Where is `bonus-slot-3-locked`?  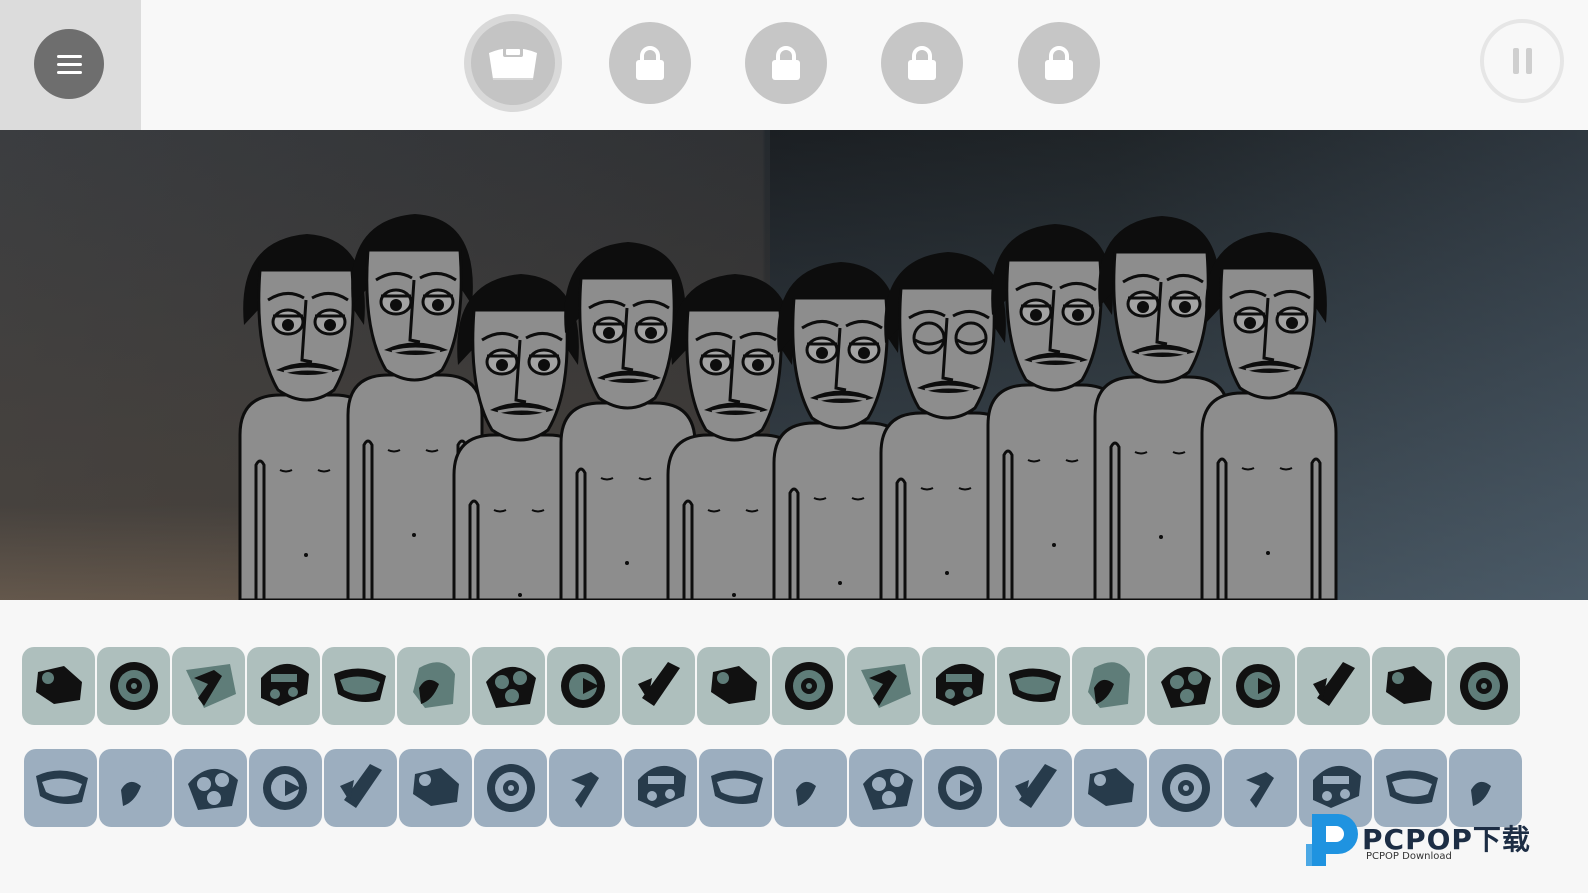
bonus-slot-3-locked is located at coordinates (786, 63).